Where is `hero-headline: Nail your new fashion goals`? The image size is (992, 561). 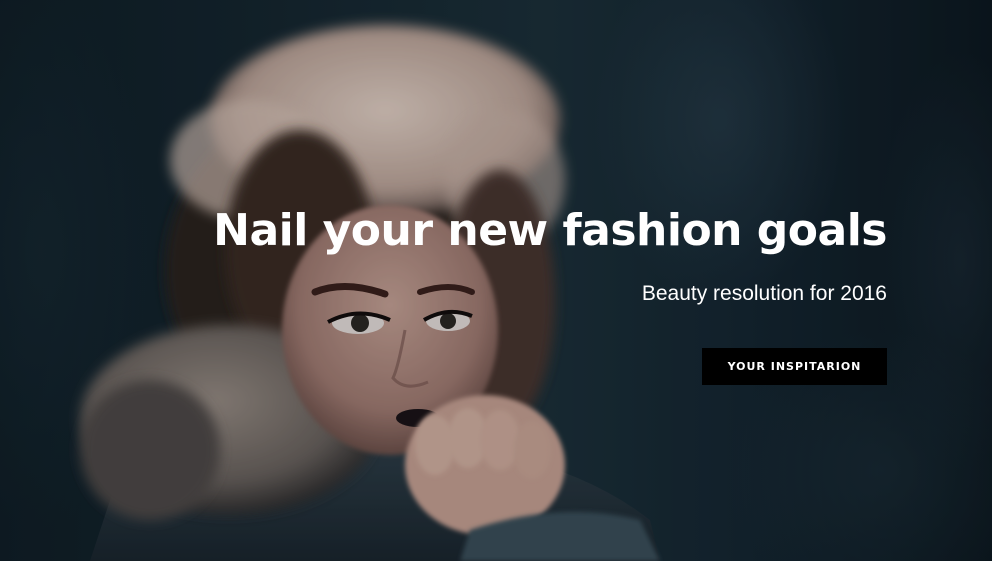 hero-headline: Nail your new fashion goals is located at coordinates (550, 230).